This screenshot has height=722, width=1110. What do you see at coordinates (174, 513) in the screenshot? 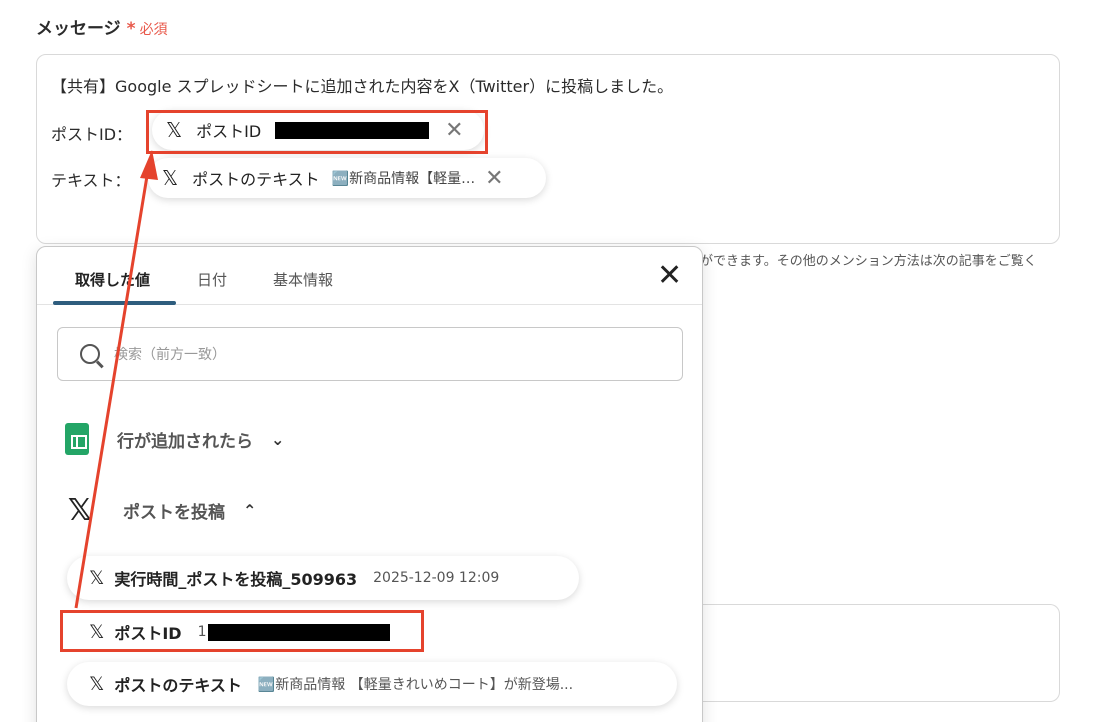
I see `group-label: ポストを投稿` at bounding box center [174, 513].